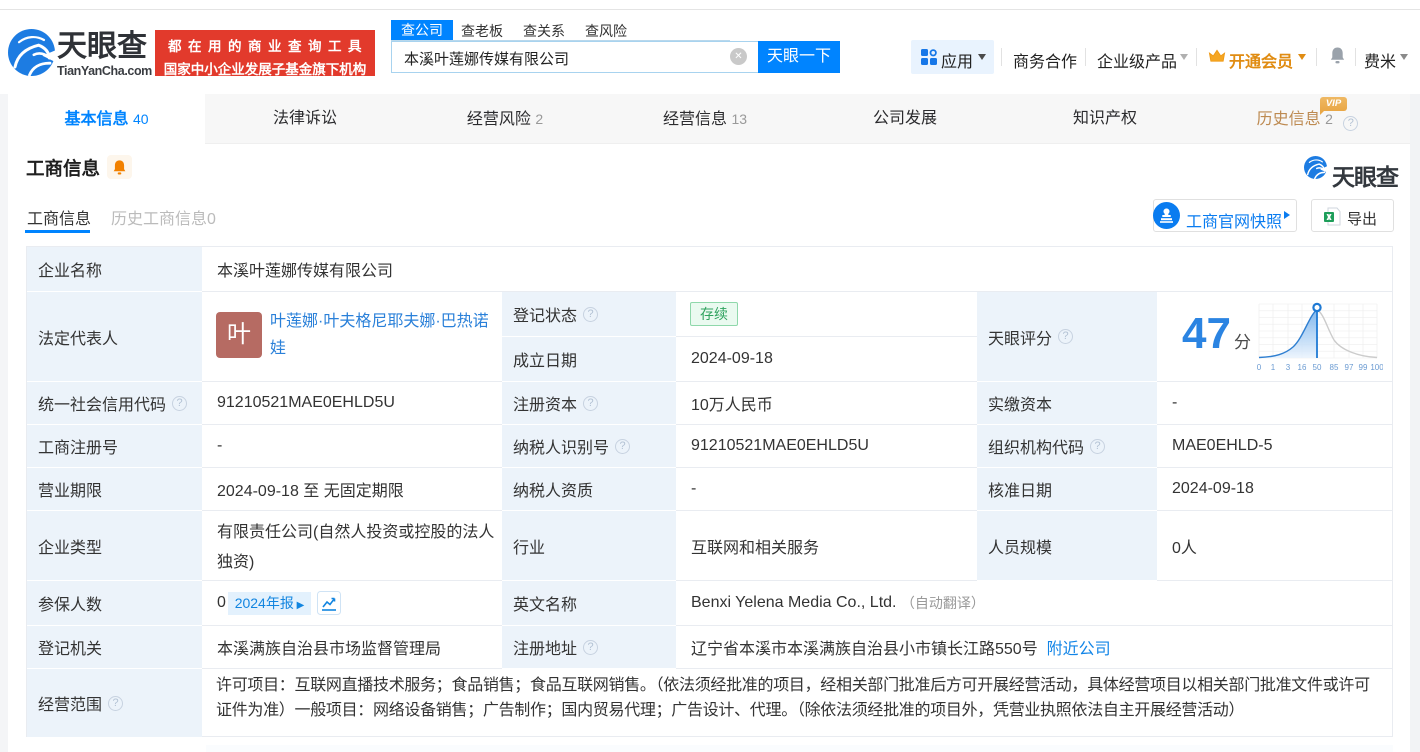  Describe the element at coordinates (1273, 367) in the screenshot. I see `svg-text: 1` at that location.